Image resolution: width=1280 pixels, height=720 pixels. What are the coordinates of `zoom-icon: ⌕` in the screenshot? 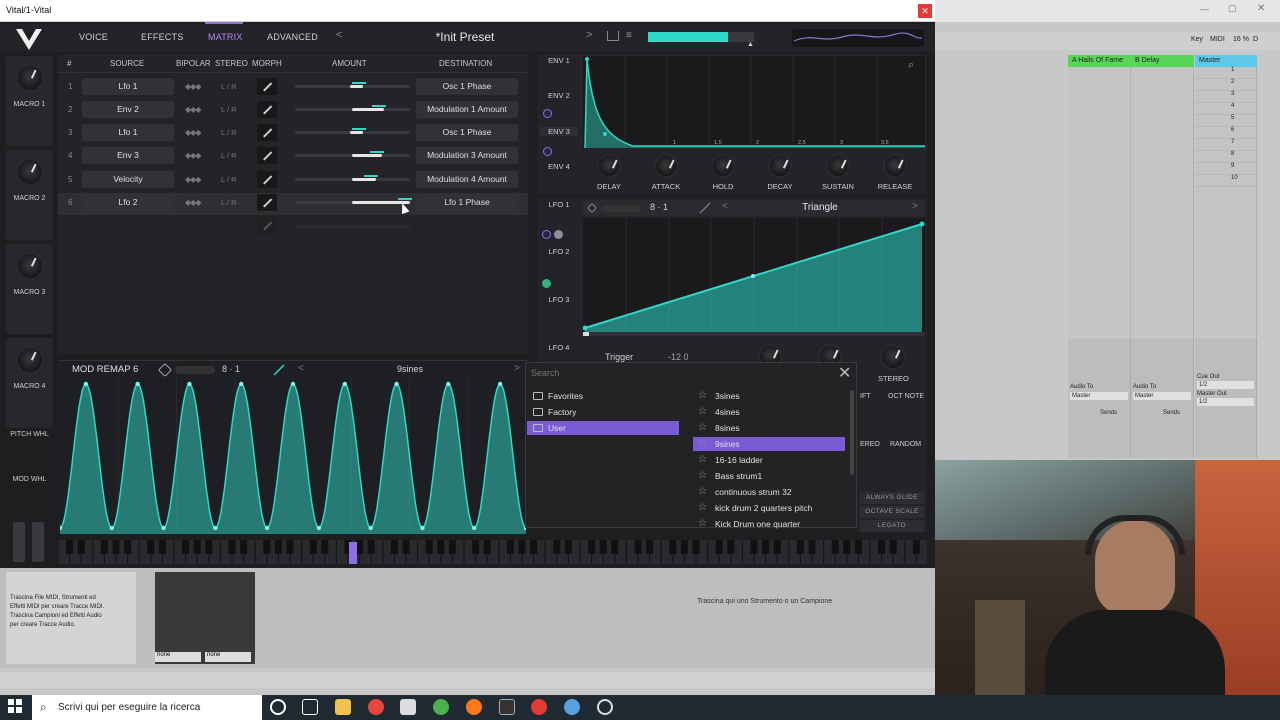 It's located at (911, 65).